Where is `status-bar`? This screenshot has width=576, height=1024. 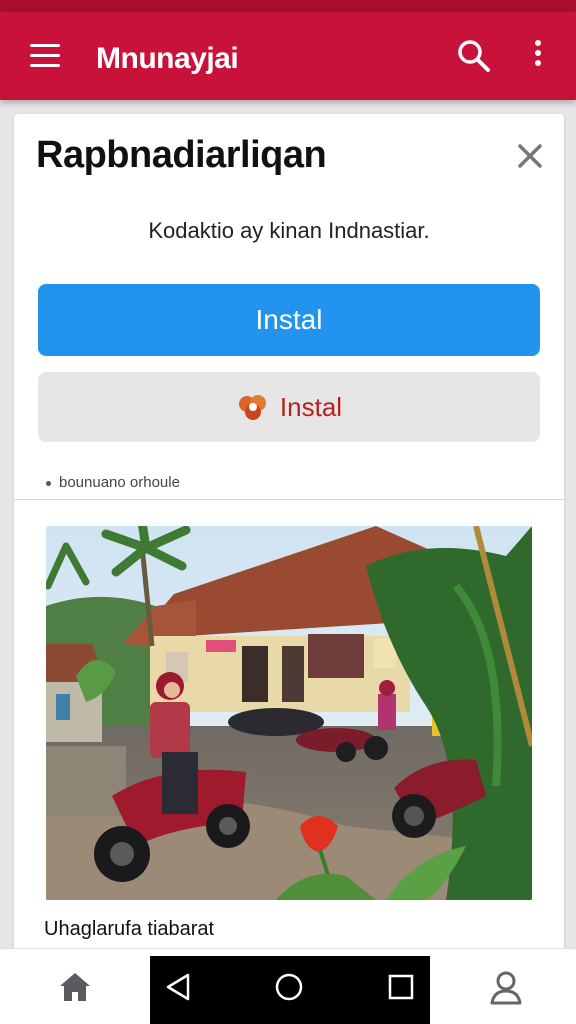 status-bar is located at coordinates (288, 6).